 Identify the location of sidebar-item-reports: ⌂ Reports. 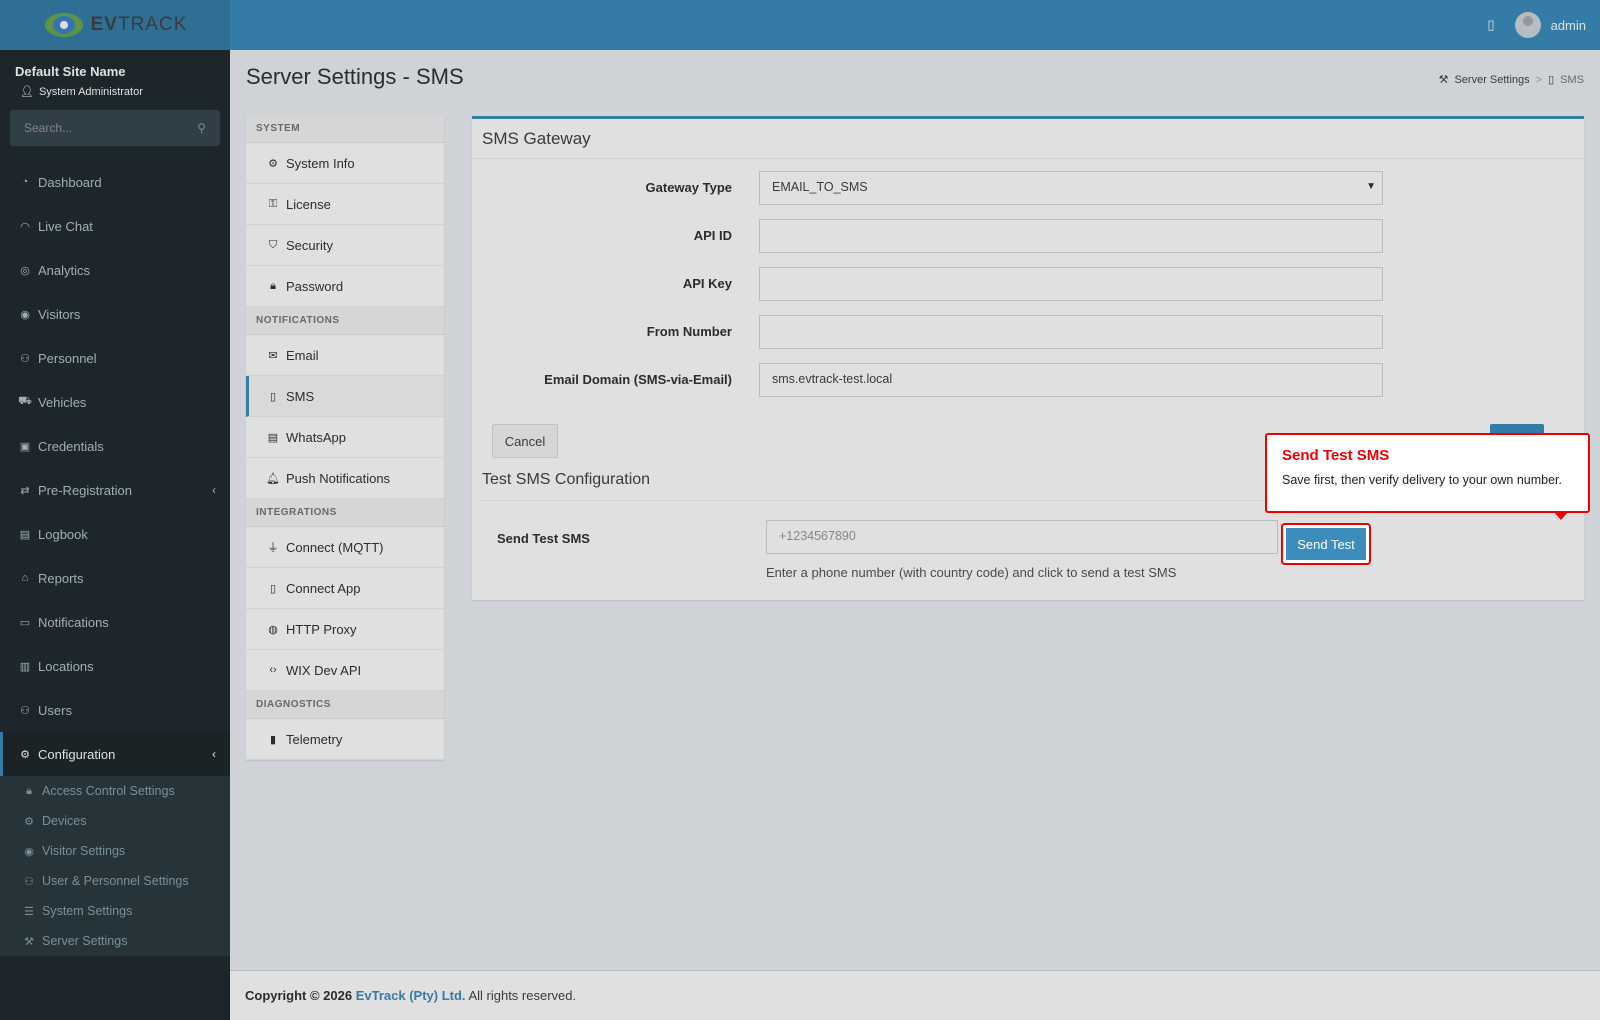
(115, 578).